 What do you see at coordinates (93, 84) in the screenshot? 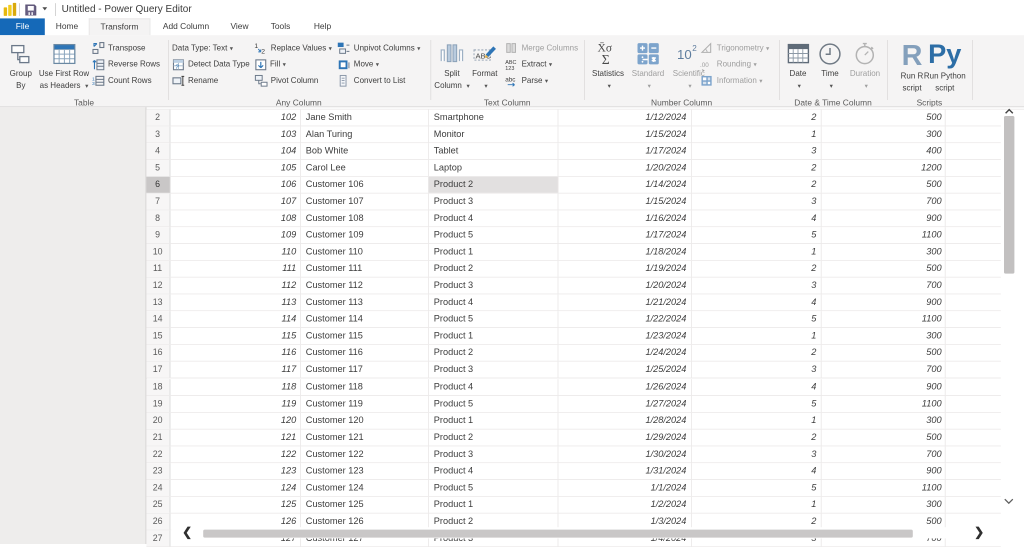
I see `svg-text: 3` at bounding box center [93, 84].